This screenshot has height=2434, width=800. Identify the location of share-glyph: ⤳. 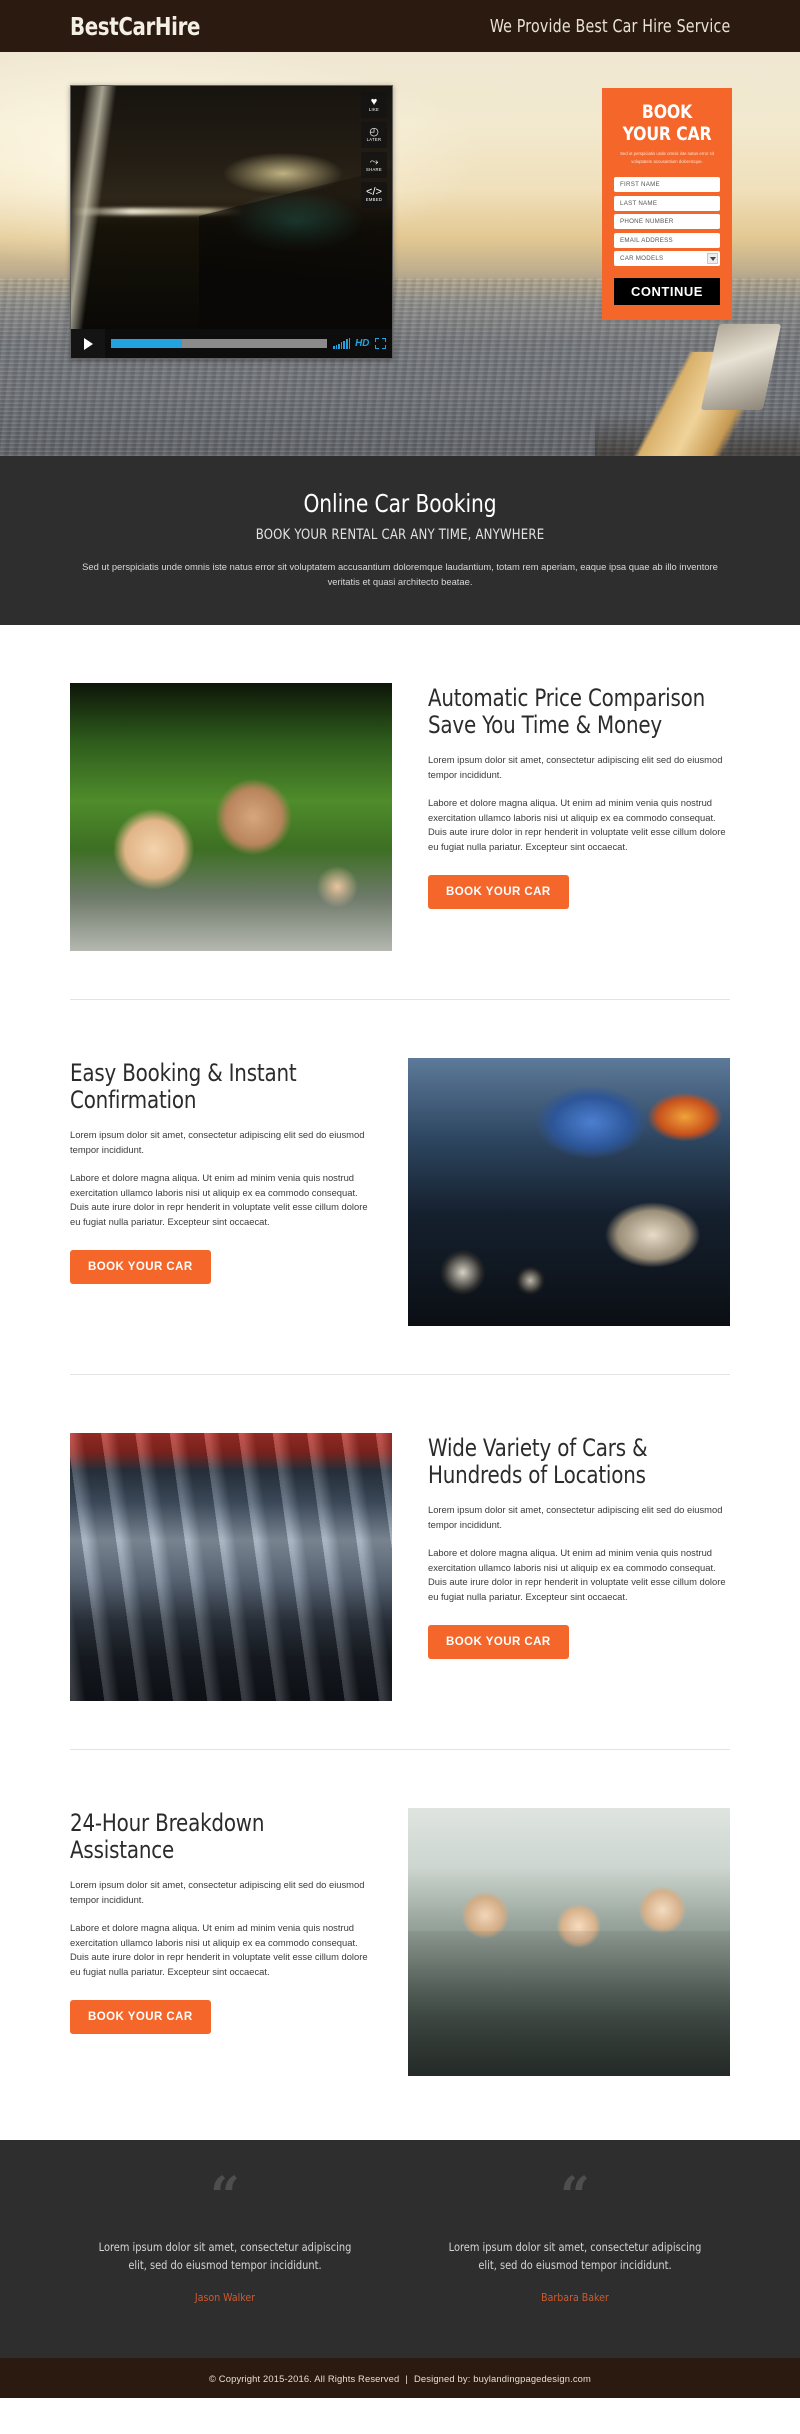
(374, 162).